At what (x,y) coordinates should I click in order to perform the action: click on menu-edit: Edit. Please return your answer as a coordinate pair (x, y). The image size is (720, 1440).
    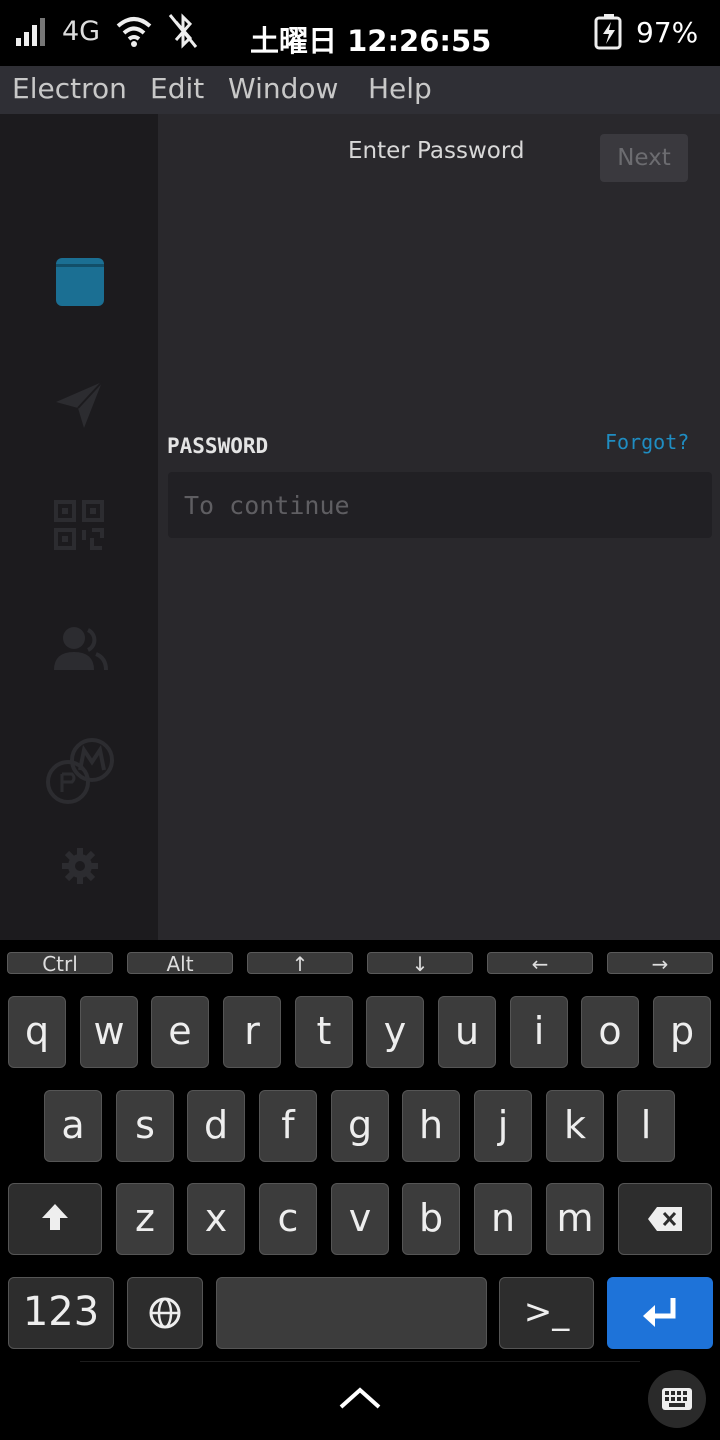
    Looking at the image, I should click on (177, 88).